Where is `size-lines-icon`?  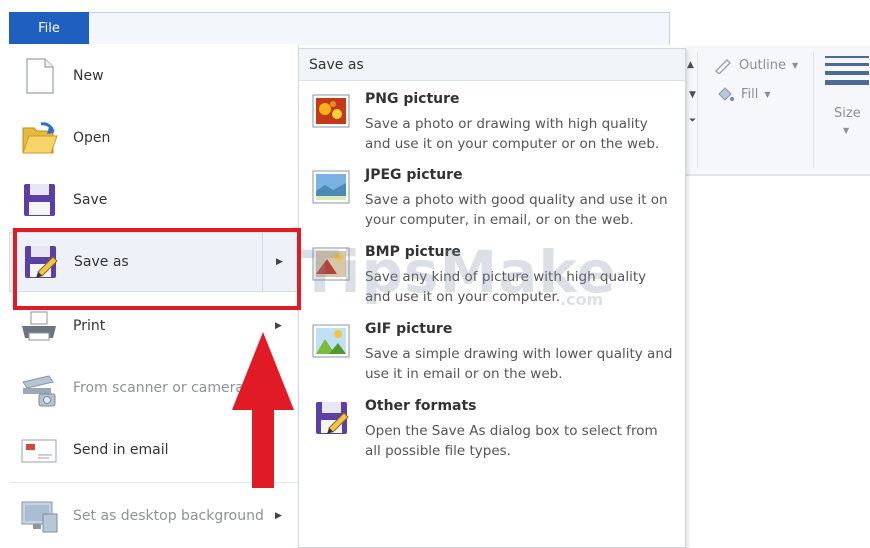
size-lines-icon is located at coordinates (847, 73).